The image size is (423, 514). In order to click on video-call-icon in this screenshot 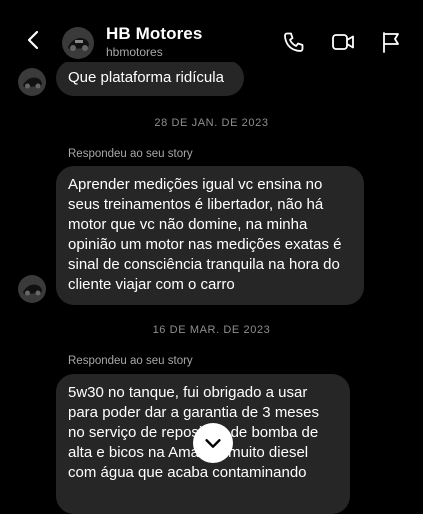, I will do `click(343, 42)`.